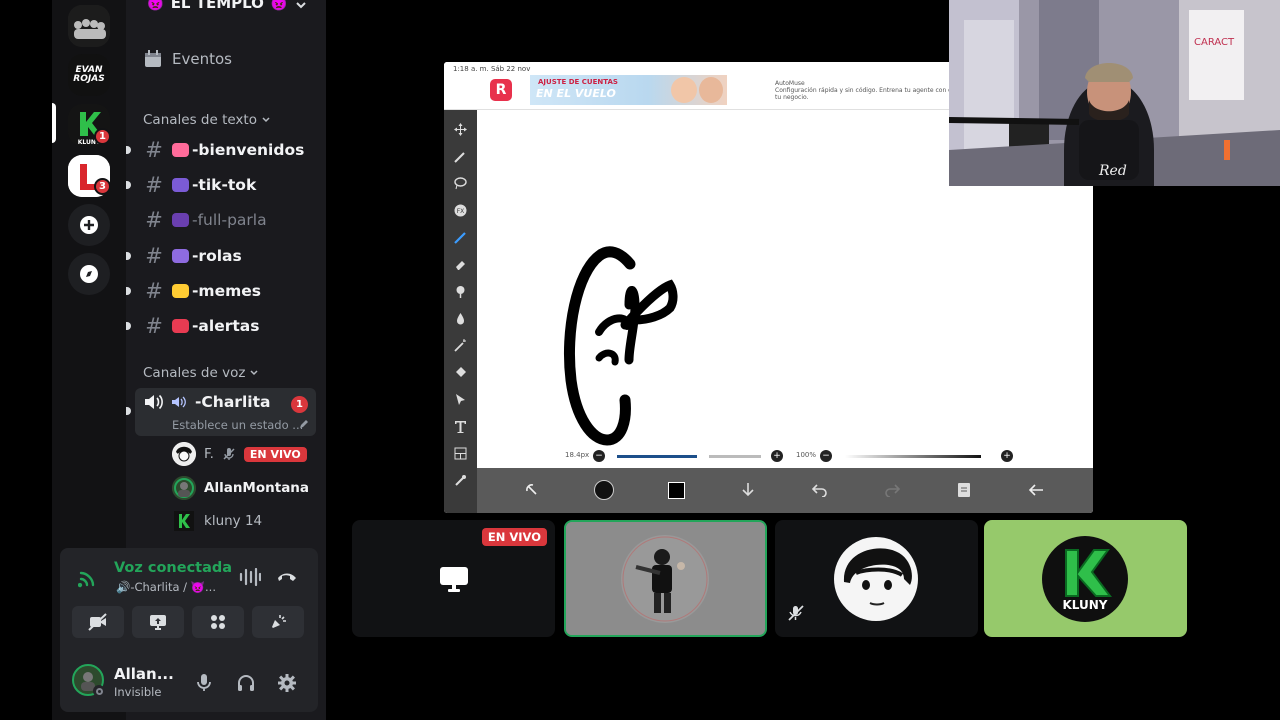  I want to click on eraser-icon, so click(460, 265).